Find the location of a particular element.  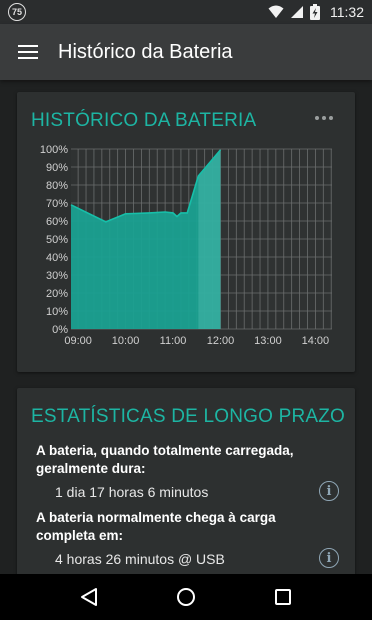

x-tick-label: 12:00 is located at coordinates (221, 341).